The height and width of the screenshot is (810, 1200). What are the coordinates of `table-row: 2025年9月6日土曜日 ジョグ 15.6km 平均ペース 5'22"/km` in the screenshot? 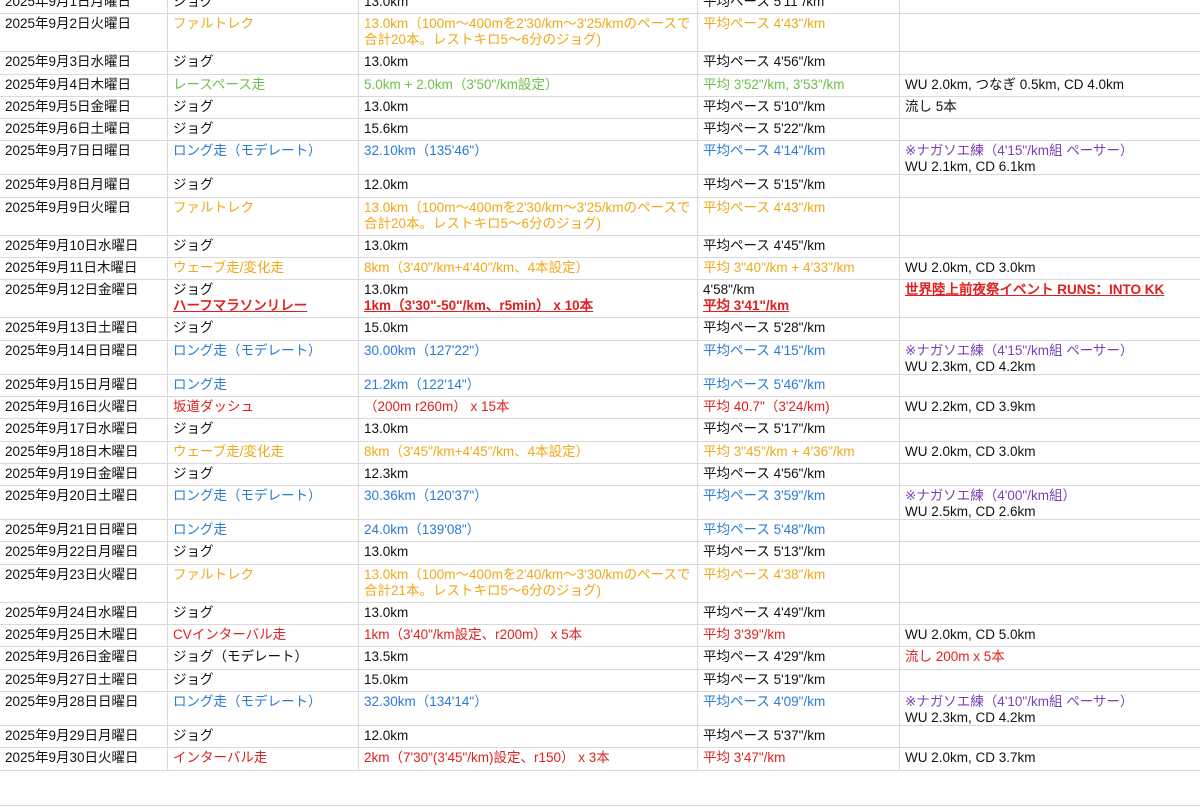 It's located at (600, 130).